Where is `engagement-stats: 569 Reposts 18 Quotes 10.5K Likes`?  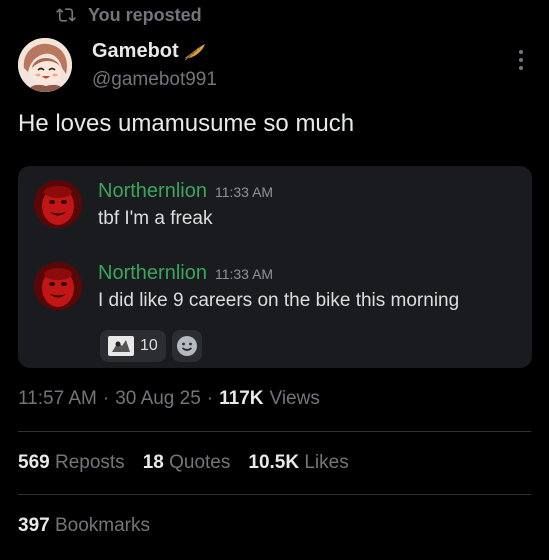
engagement-stats: 569 Reposts 18 Quotes 10.5K Likes is located at coordinates (183, 463).